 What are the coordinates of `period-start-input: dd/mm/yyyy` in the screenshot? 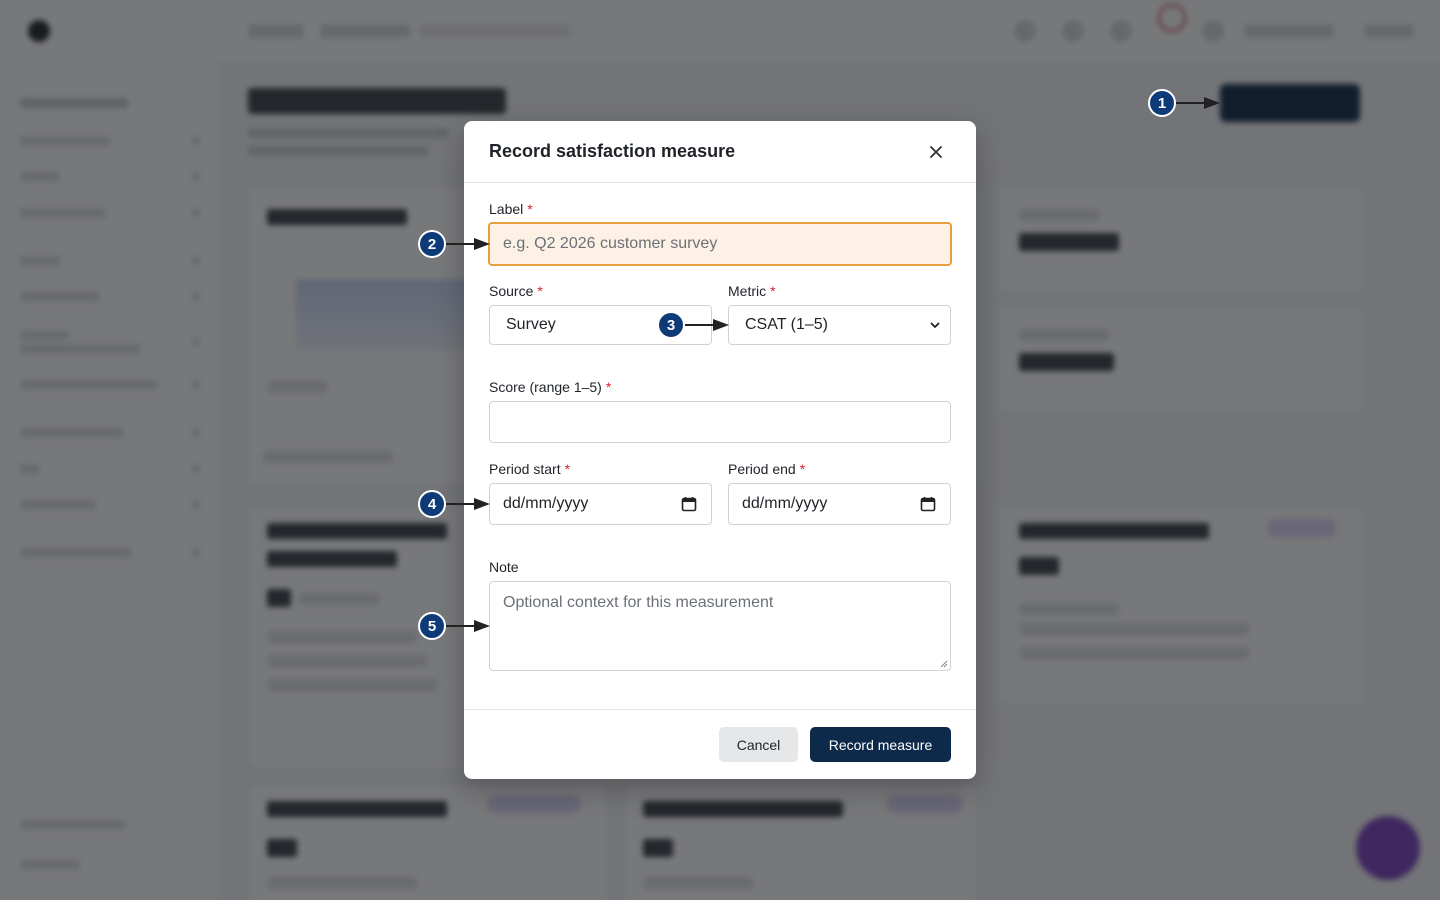 It's located at (600, 504).